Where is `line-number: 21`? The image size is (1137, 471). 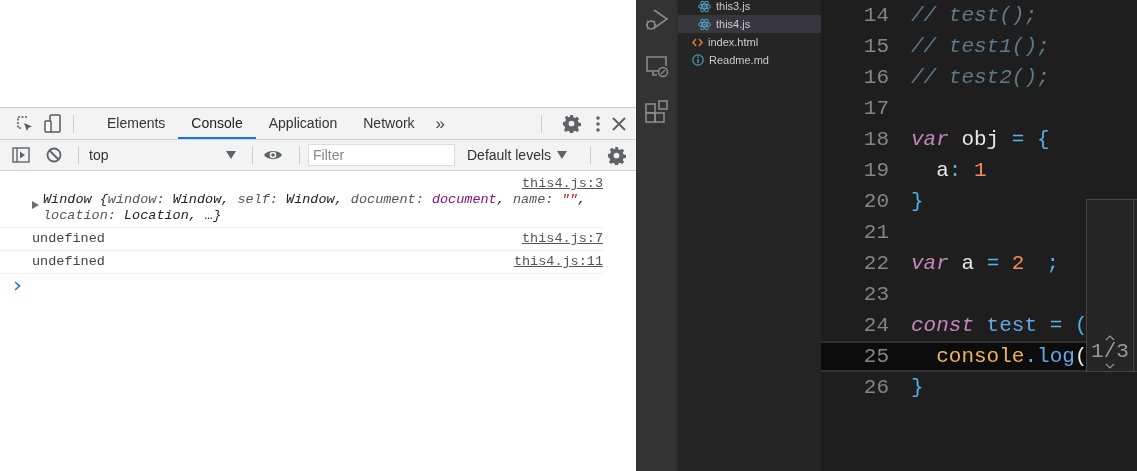 line-number: 21 is located at coordinates (875, 232).